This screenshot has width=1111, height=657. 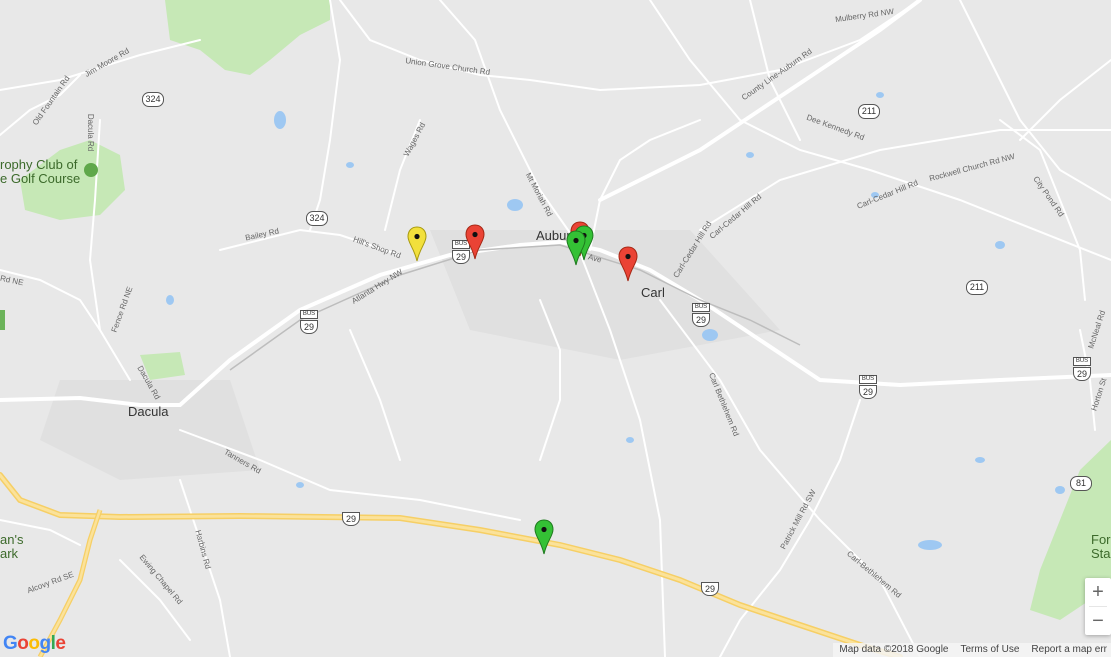 What do you see at coordinates (653, 292) in the screenshot?
I see `place-label-carl: Carl` at bounding box center [653, 292].